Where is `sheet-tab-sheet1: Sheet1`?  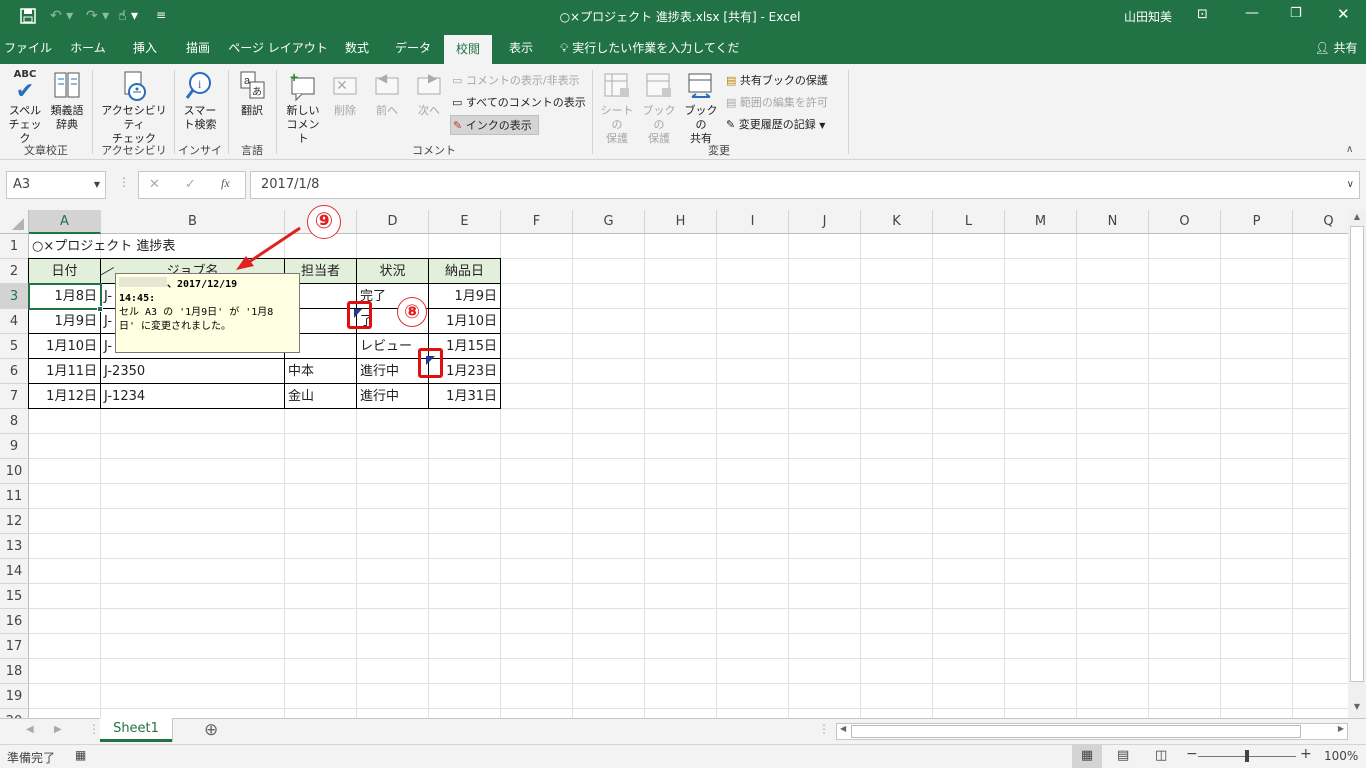
sheet-tab-sheet1: Sheet1 is located at coordinates (136, 730).